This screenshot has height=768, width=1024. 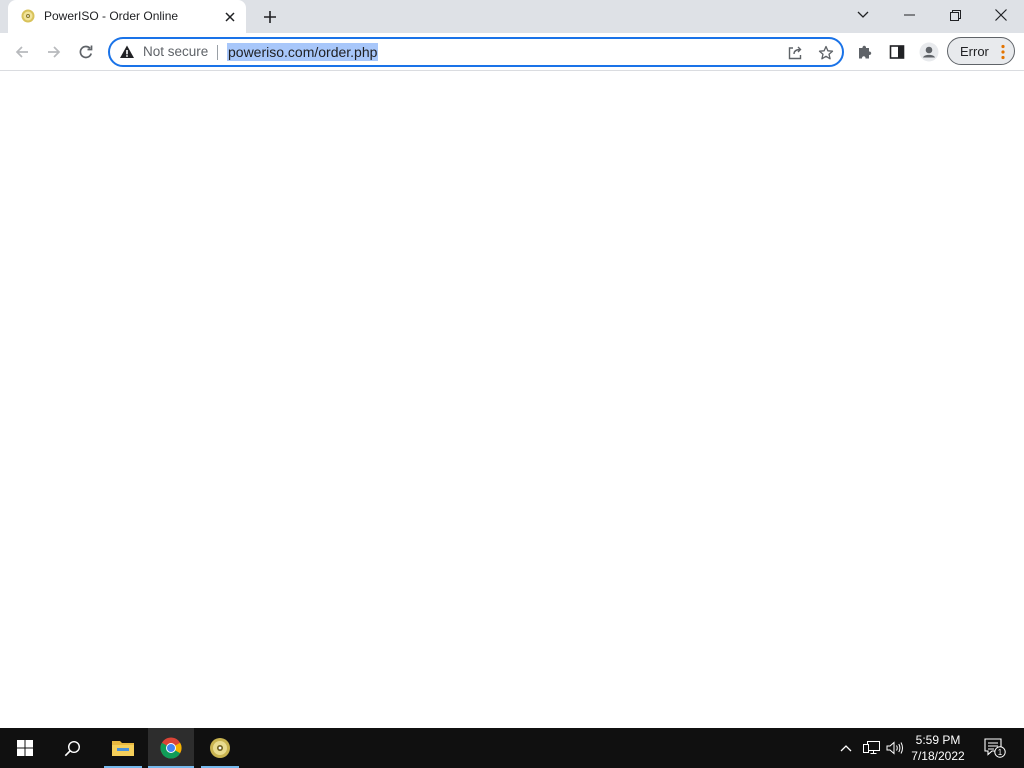 I want to click on error-label: Error, so click(x=974, y=51).